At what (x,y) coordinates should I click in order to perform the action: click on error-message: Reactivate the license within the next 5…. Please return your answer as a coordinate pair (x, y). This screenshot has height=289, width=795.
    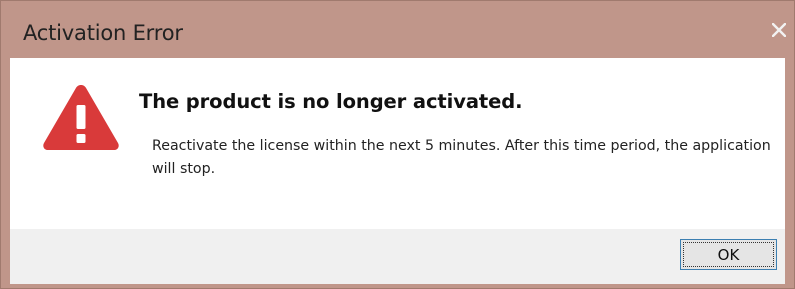
    Looking at the image, I should click on (461, 157).